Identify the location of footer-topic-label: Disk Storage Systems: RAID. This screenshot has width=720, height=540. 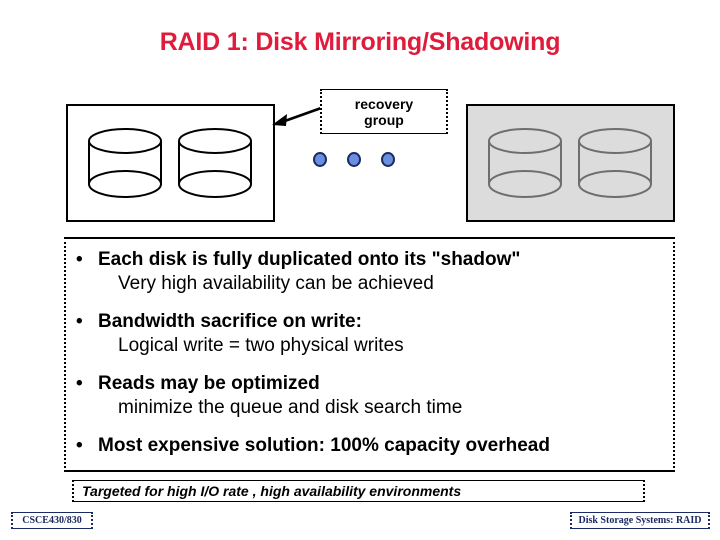
(640, 520).